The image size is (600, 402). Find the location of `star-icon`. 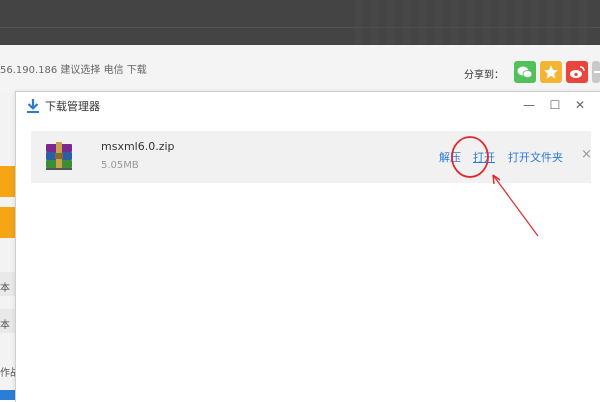

star-icon is located at coordinates (551, 72).